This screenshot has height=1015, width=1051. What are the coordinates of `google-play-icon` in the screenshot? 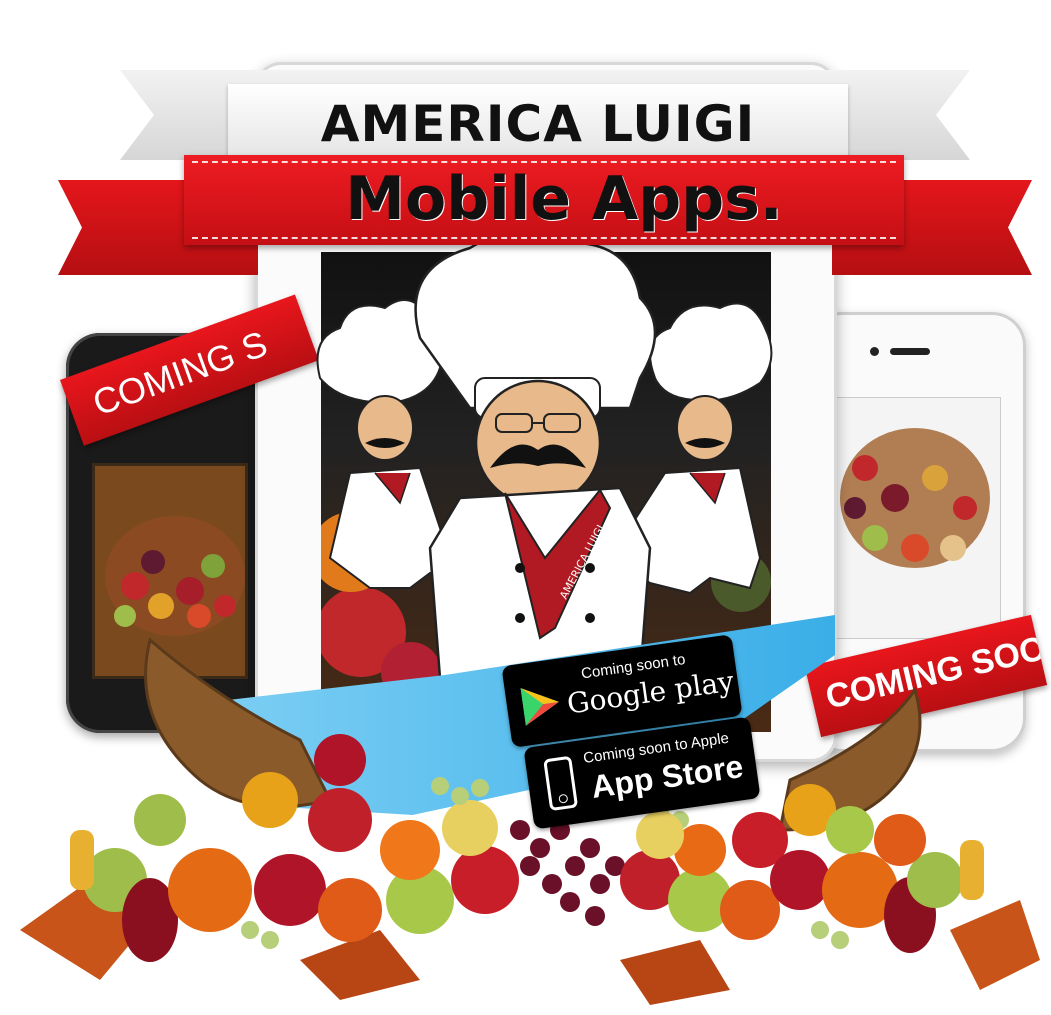 It's located at (539, 707).